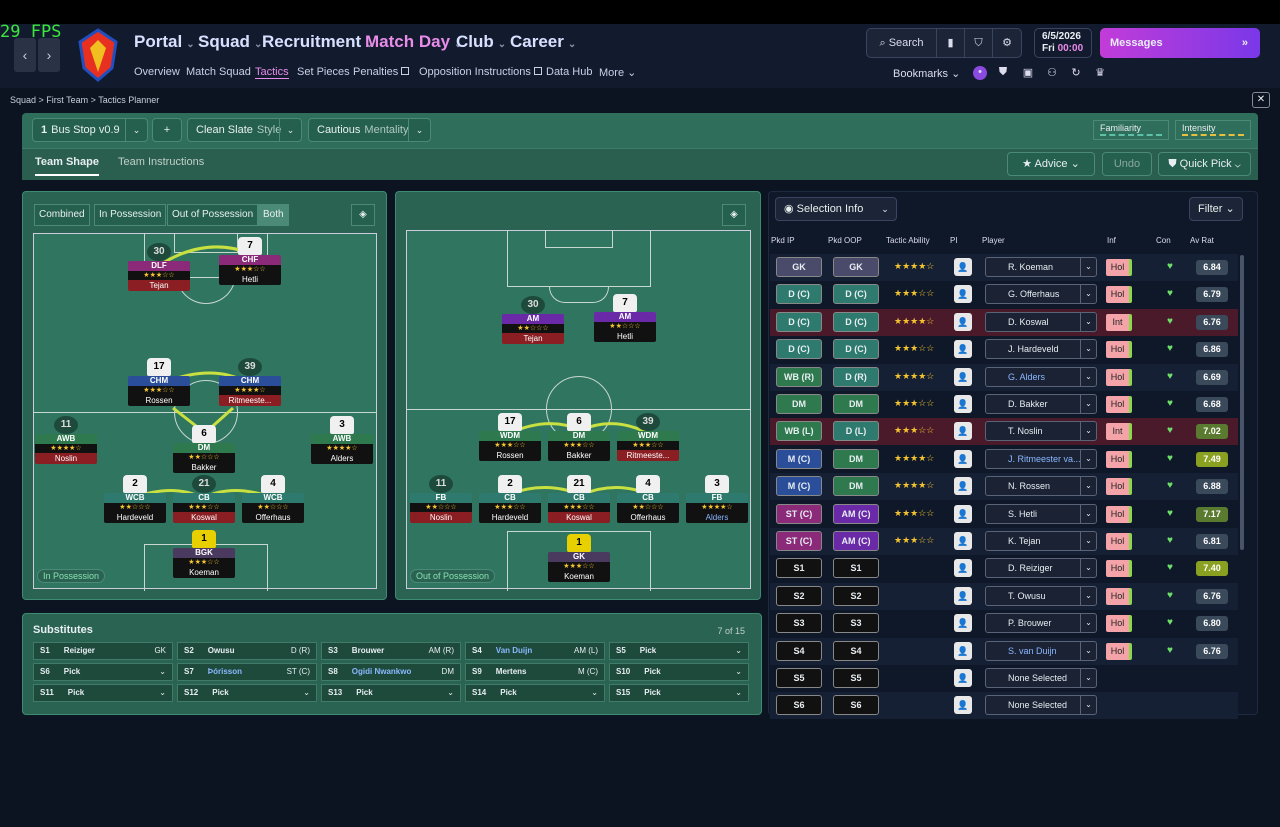  I want to click on style-select: Clean Slate Style ⌄, so click(244, 130).